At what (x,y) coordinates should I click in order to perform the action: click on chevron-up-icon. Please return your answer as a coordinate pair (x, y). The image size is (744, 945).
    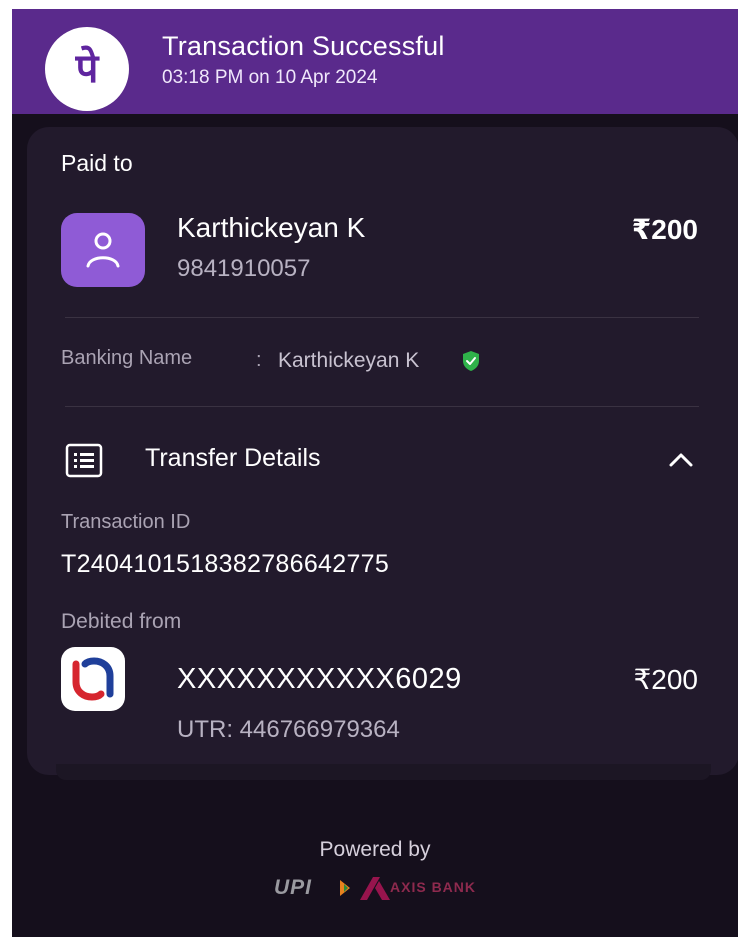
    Looking at the image, I should click on (681, 460).